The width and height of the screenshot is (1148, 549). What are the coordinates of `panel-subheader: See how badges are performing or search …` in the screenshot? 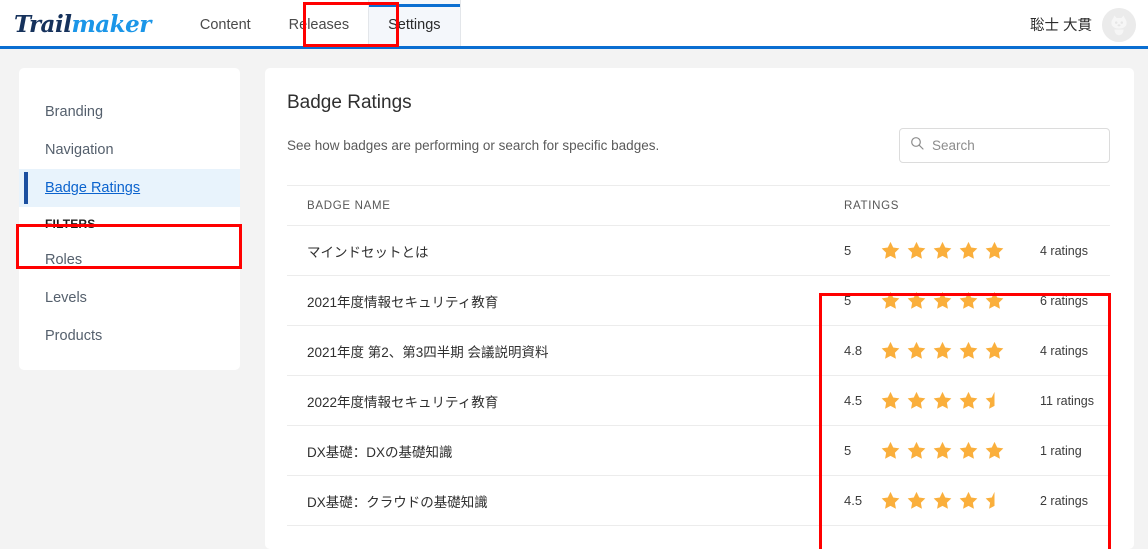 It's located at (698, 145).